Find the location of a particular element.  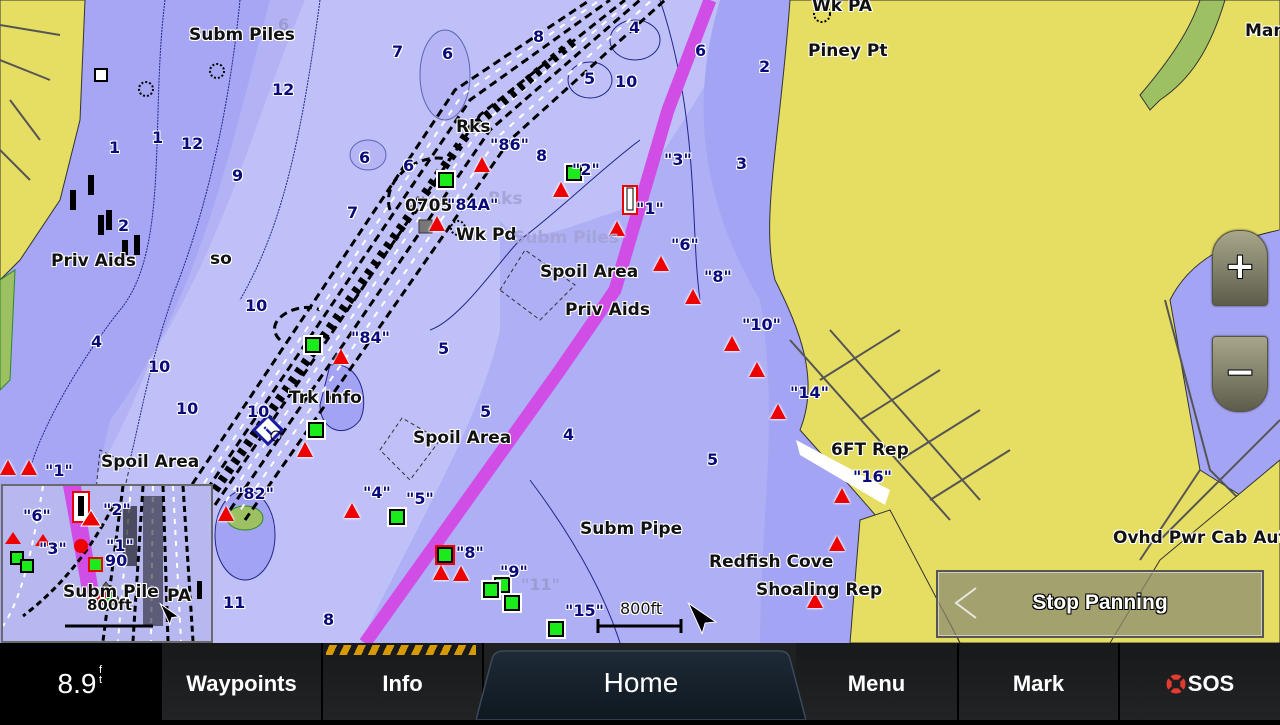

inset-label: "3" is located at coordinates (53, 548).